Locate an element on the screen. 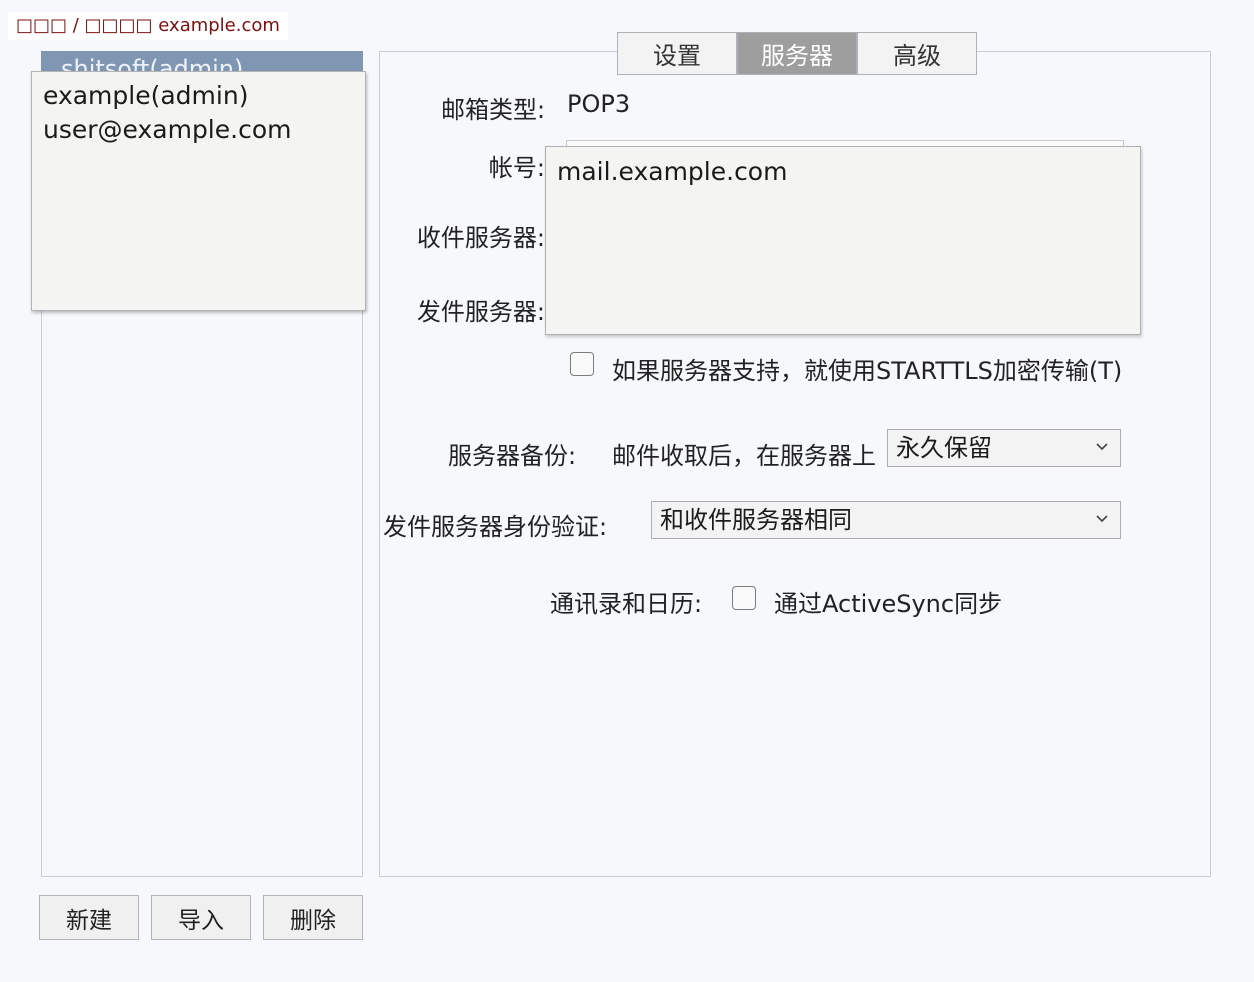 The height and width of the screenshot is (982, 1254). outgoing-auth-label: 发件服务器身份验证: is located at coordinates (495, 527).